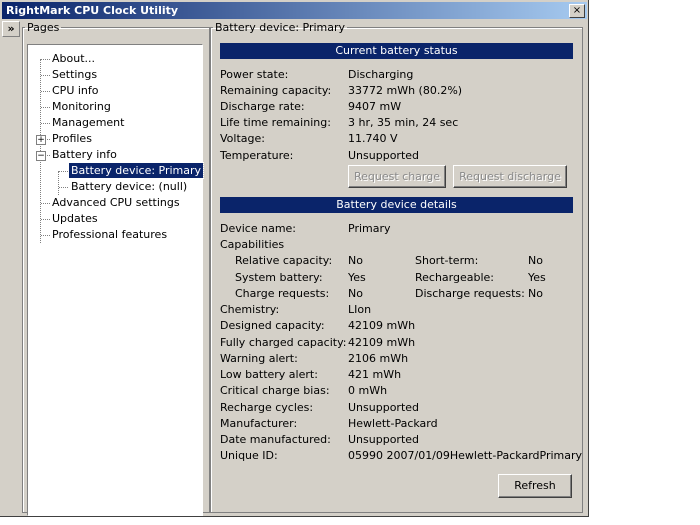  What do you see at coordinates (375, 106) in the screenshot?
I see `discharge-rate-value: 9407 mW` at bounding box center [375, 106].